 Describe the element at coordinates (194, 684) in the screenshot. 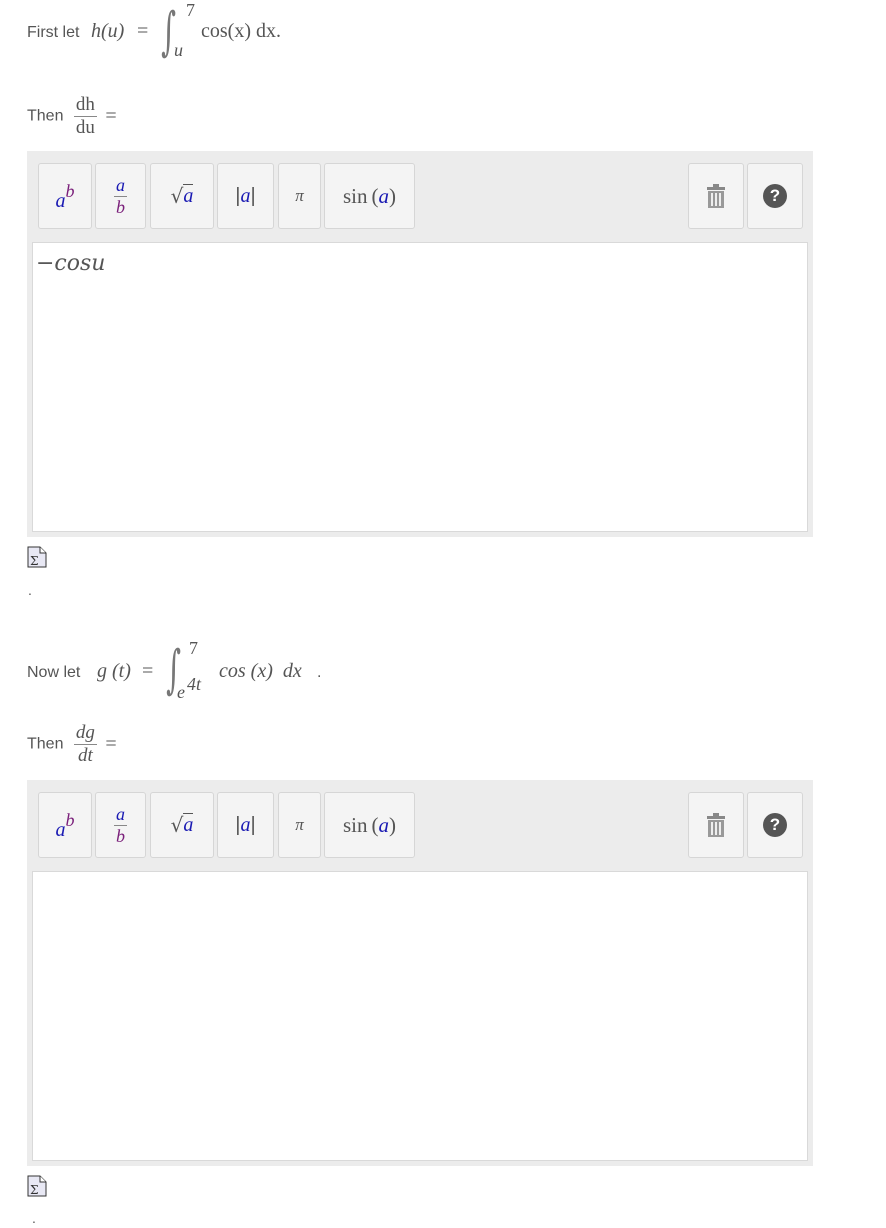

I see `q2-lower-exp: 4t` at that location.